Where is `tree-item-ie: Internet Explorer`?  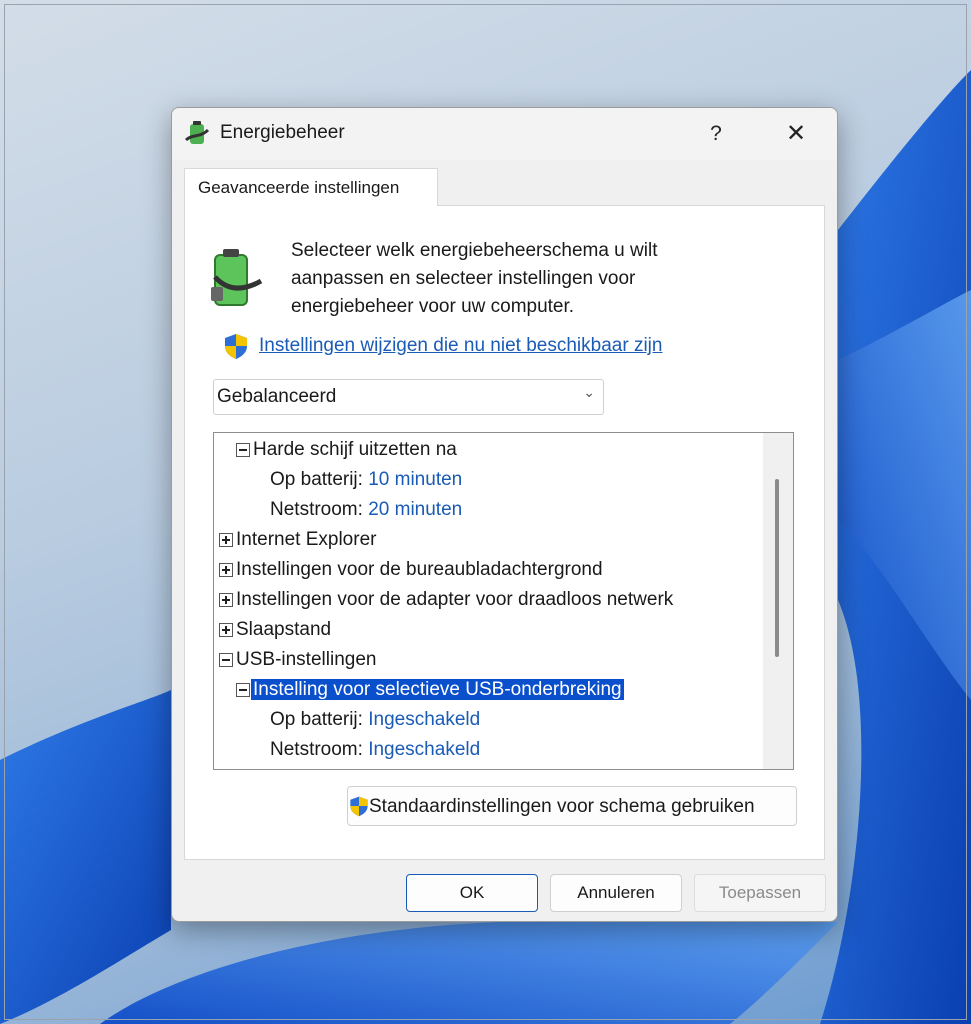 tree-item-ie: Internet Explorer is located at coordinates (297, 540).